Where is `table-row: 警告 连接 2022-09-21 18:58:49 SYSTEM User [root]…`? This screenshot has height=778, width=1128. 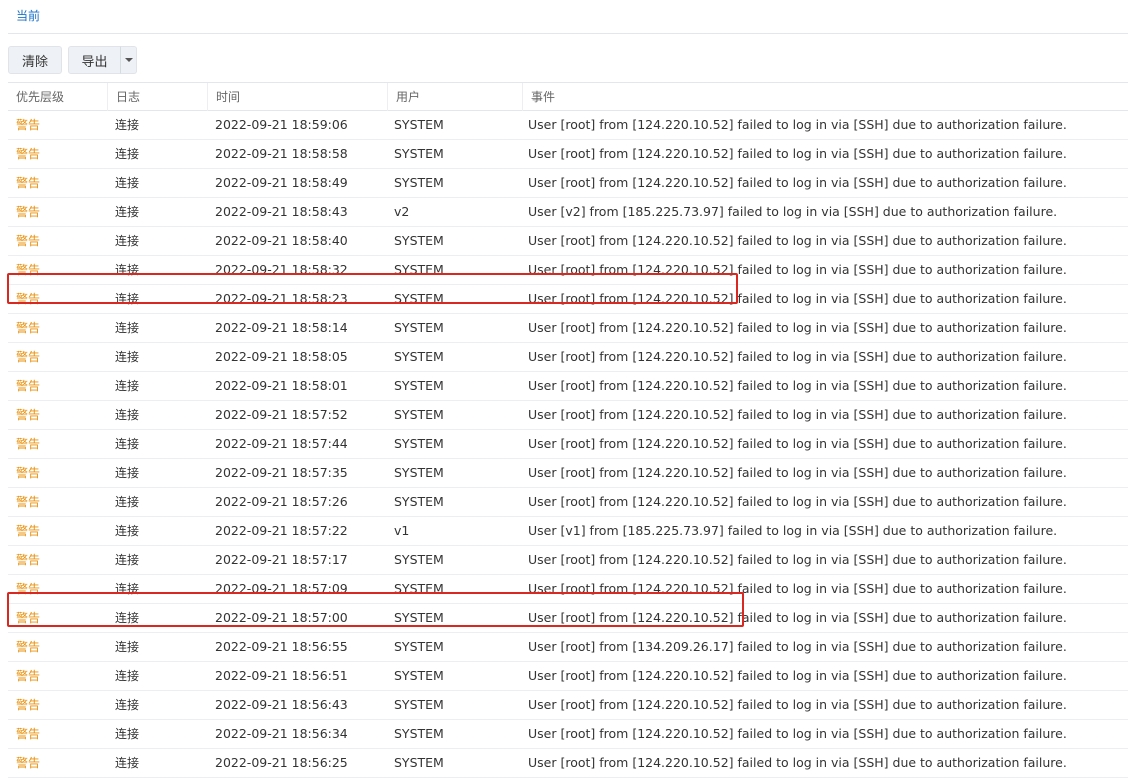
table-row: 警告 连接 2022-09-21 18:58:49 SYSTEM User [root]… is located at coordinates (568, 183).